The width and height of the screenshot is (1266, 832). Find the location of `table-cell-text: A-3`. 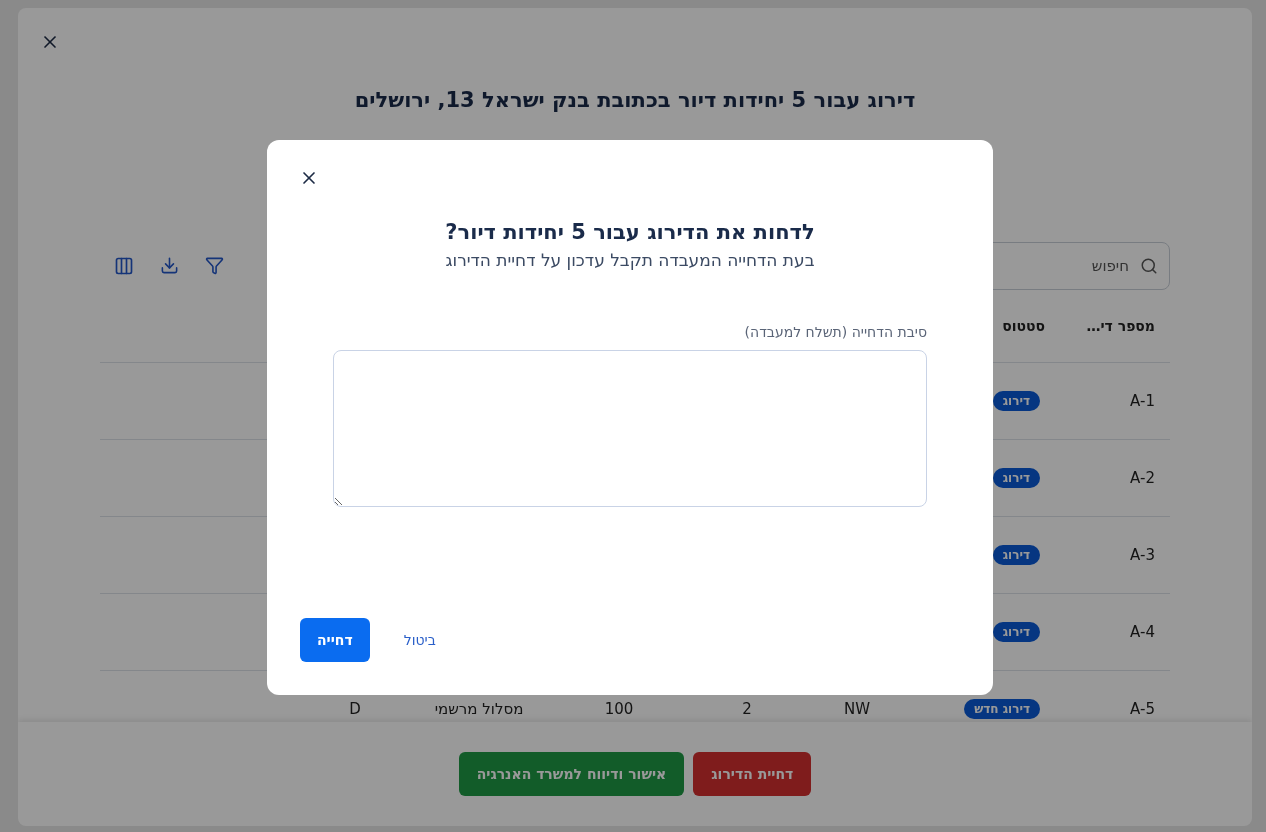

table-cell-text: A-3 is located at coordinates (1143, 555).